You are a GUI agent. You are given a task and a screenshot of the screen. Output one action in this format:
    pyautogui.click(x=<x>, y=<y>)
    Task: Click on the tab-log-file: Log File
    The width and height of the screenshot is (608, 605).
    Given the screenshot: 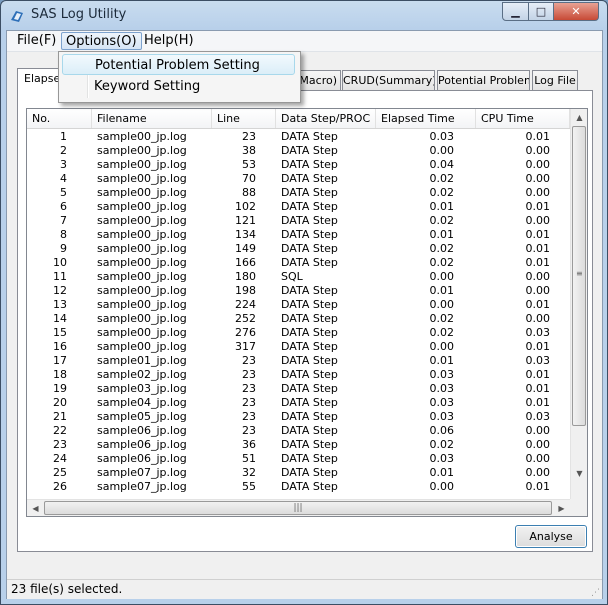 What is the action you would take?
    pyautogui.click(x=555, y=80)
    